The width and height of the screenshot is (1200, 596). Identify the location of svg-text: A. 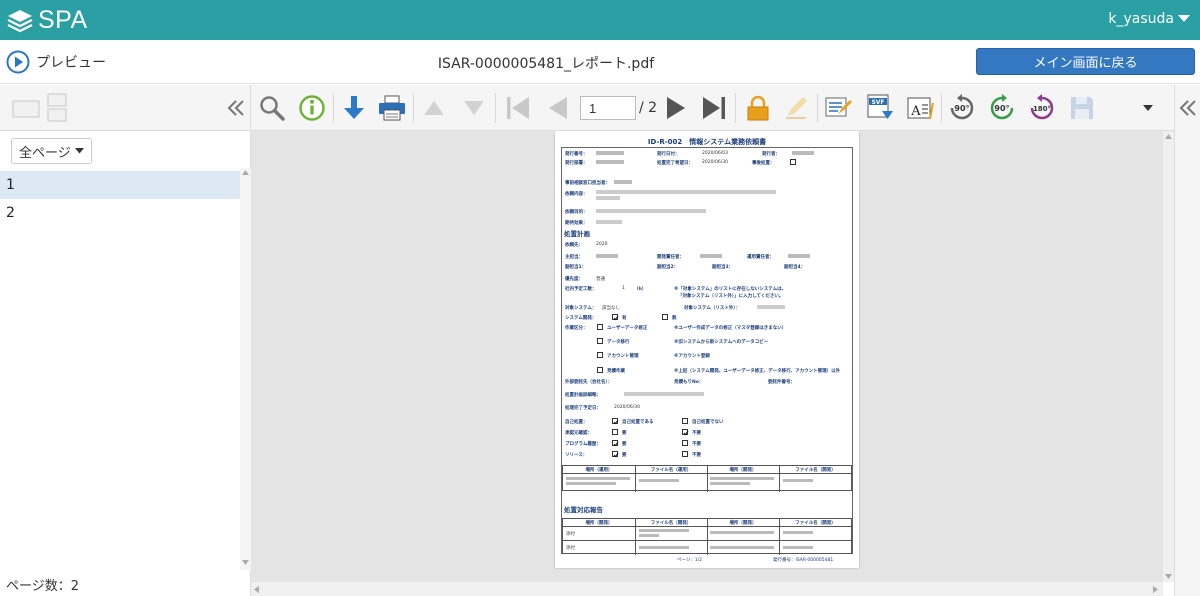
(915, 111).